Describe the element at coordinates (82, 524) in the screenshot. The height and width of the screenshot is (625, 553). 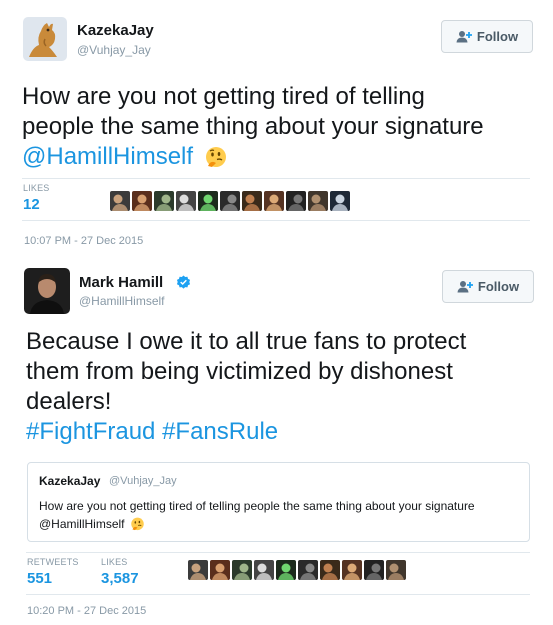
I see `quoted-mention: @HamillHimself` at that location.